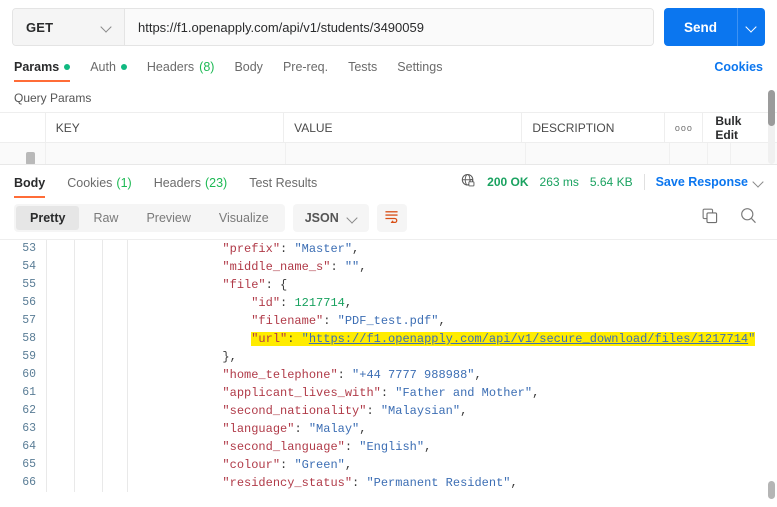  Describe the element at coordinates (362, 71) in the screenshot. I see `tab-tests: Tests` at that location.